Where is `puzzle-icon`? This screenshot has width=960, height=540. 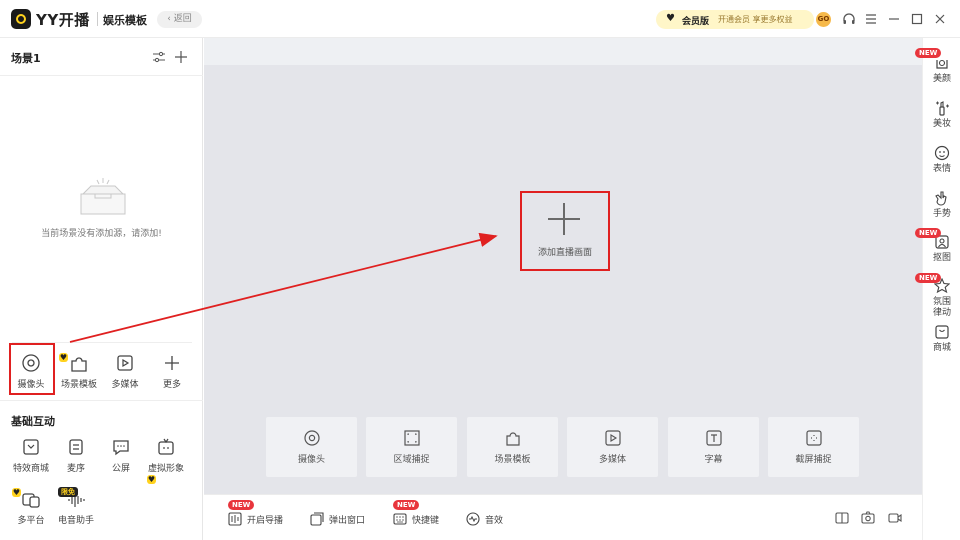
puzzle-icon is located at coordinates (79, 364).